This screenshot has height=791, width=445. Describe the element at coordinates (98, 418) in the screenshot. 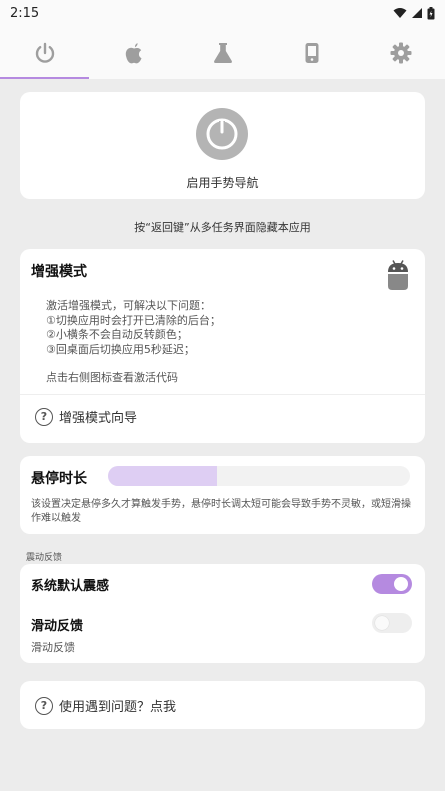

I see `enhance-mode-guide-label: 增强模式向导` at that location.